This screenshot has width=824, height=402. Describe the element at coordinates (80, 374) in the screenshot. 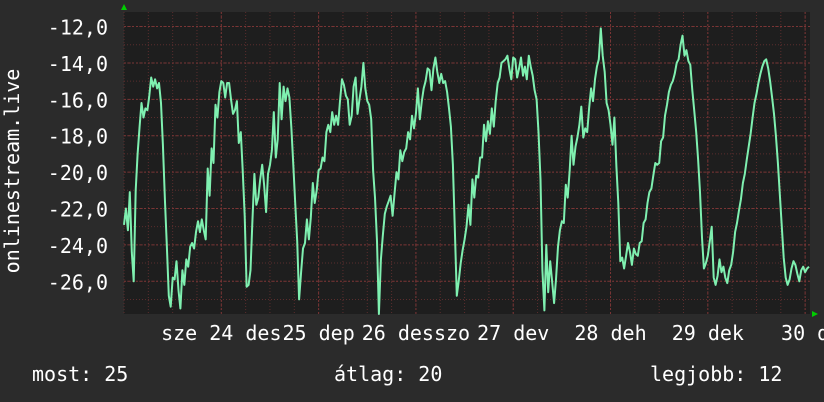

I see `stat-now: most: 25` at that location.